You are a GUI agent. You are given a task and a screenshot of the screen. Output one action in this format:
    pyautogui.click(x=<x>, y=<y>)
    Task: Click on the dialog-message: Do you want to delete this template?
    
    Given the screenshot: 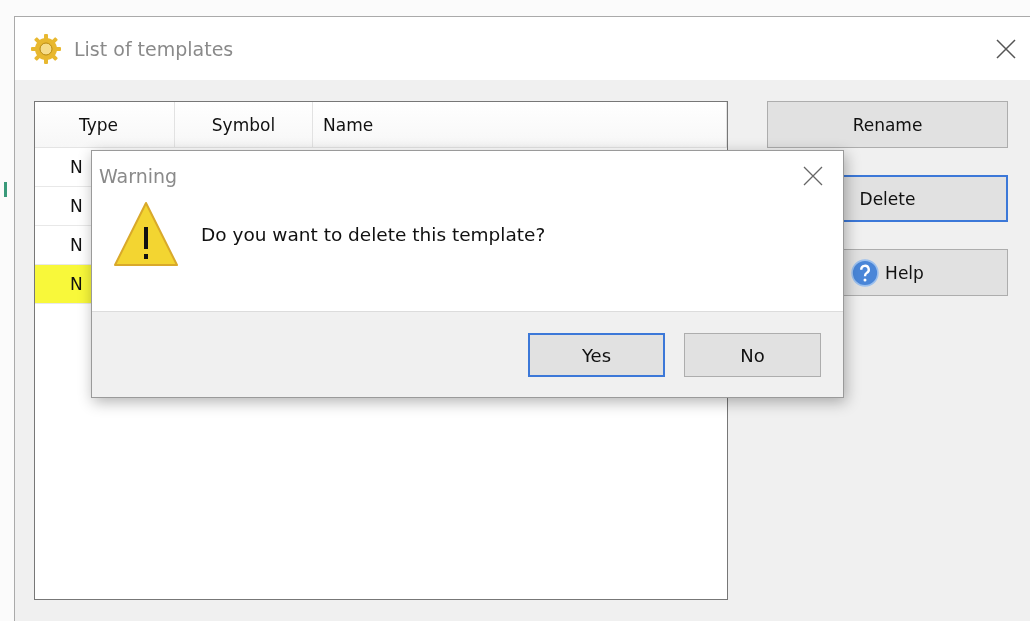 What is the action you would take?
    pyautogui.click(x=373, y=234)
    